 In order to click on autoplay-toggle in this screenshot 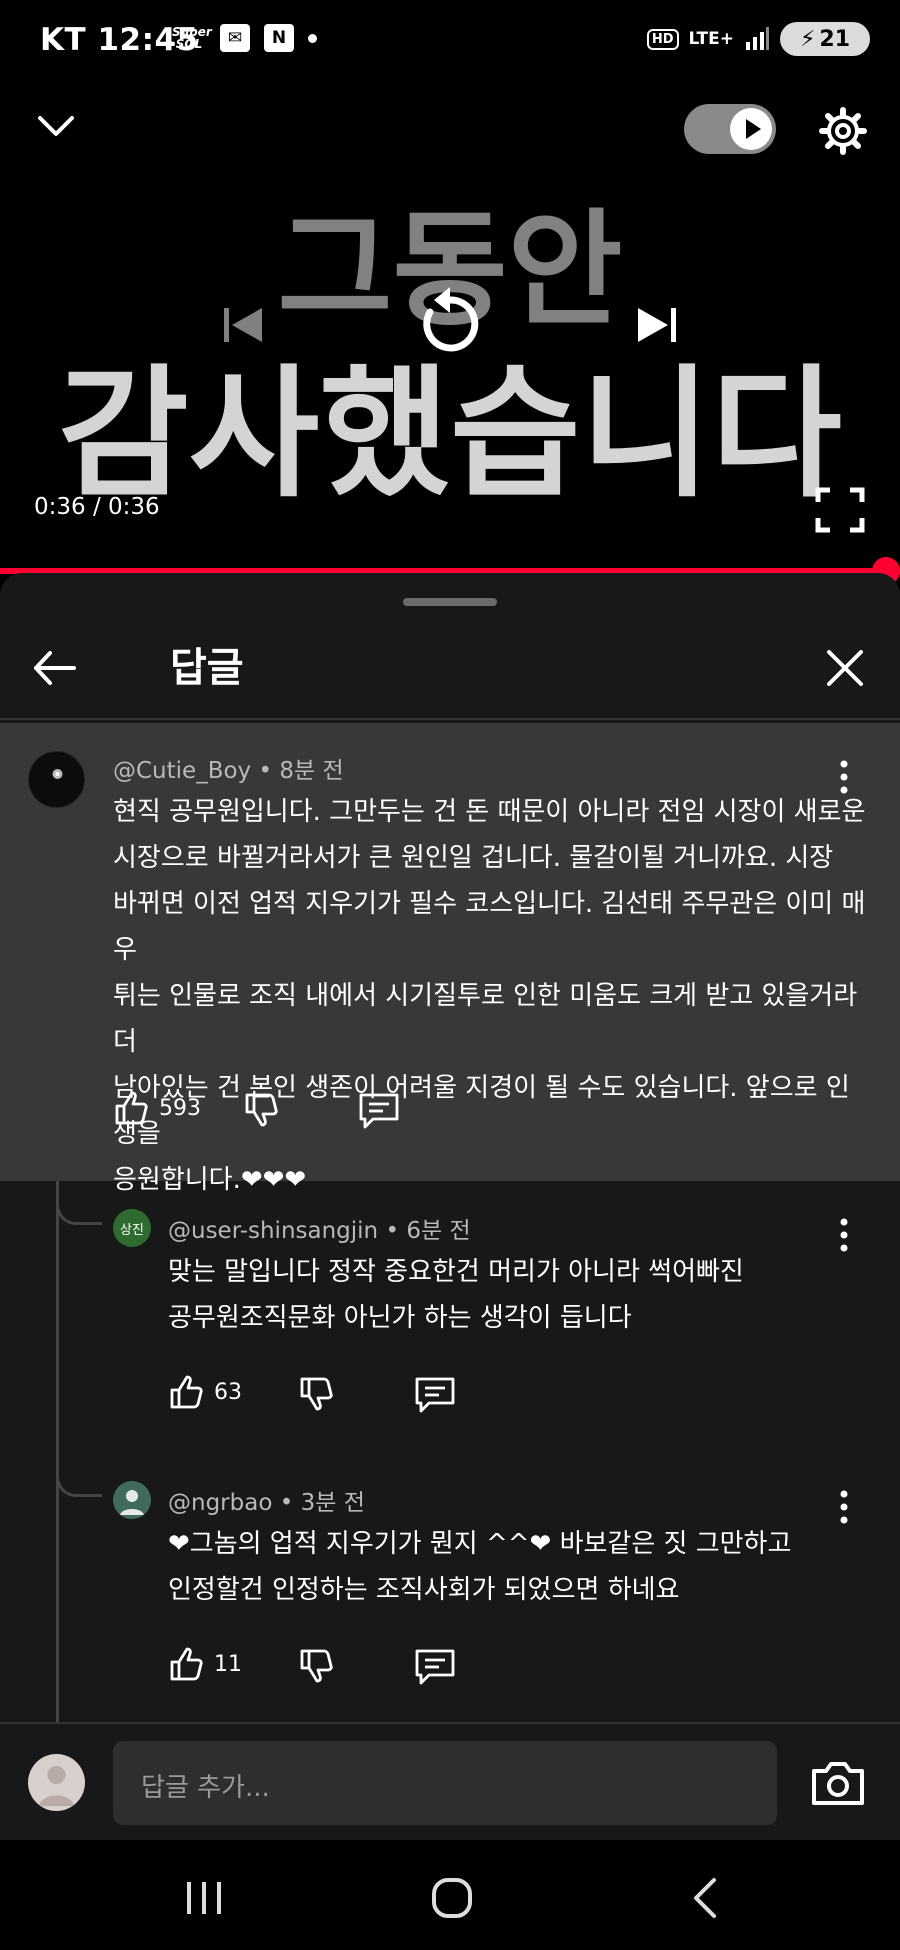, I will do `click(730, 129)`.